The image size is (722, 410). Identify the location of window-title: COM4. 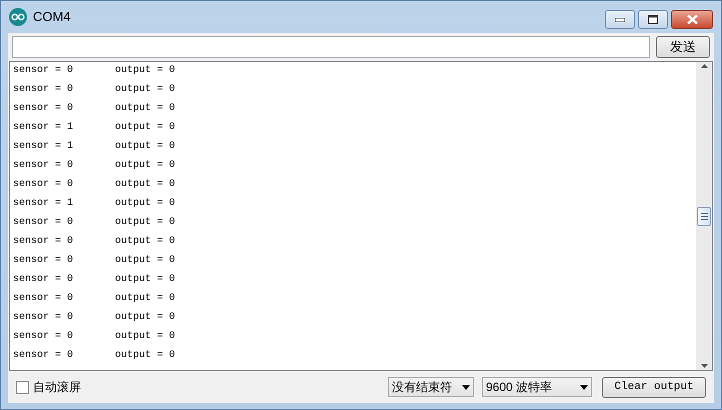
(52, 17).